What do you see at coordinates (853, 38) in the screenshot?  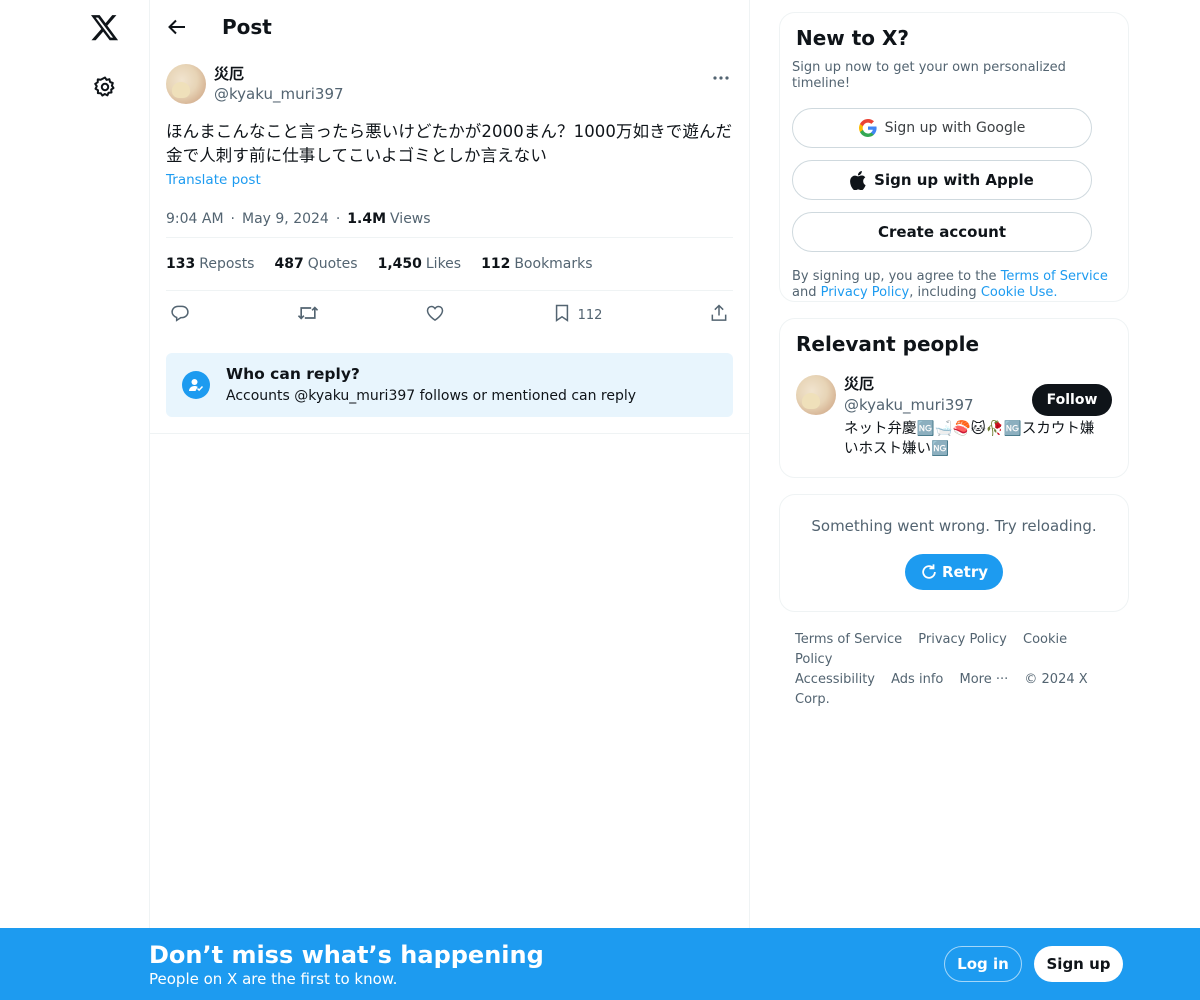 I see `signup-card-title: New to X?` at bounding box center [853, 38].